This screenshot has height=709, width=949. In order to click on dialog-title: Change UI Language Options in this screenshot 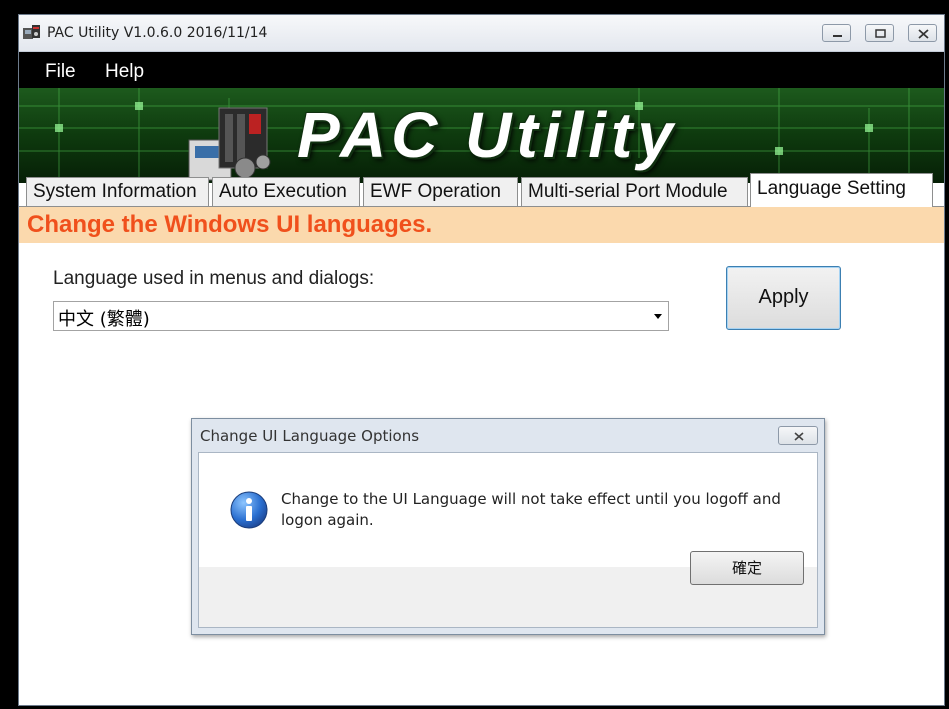, I will do `click(310, 436)`.